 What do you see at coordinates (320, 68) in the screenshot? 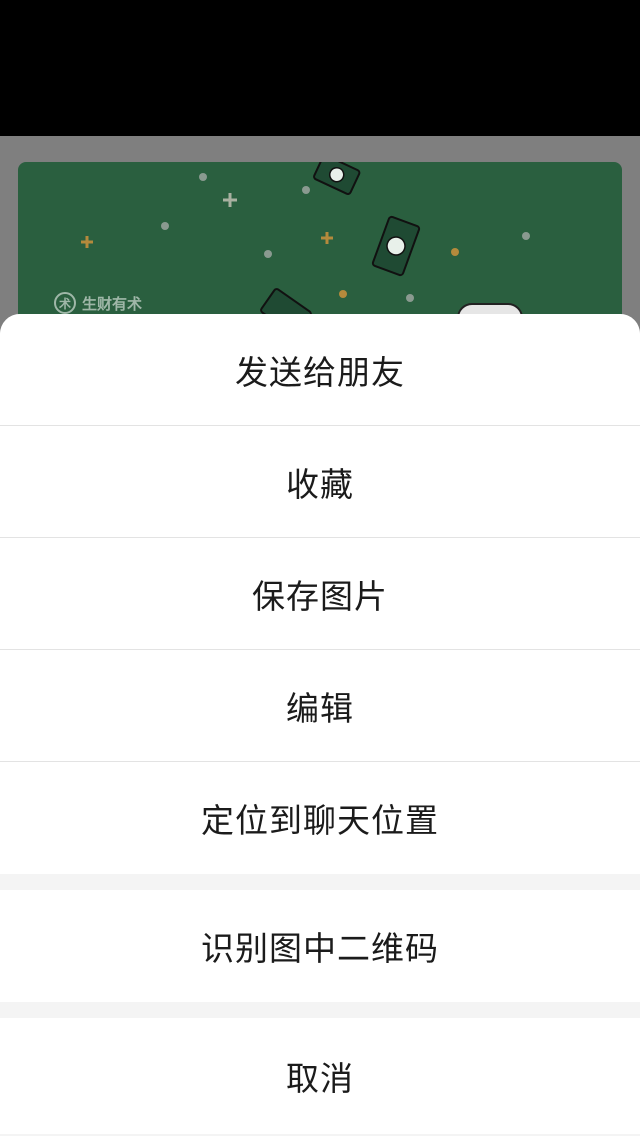
I see `status-area` at bounding box center [320, 68].